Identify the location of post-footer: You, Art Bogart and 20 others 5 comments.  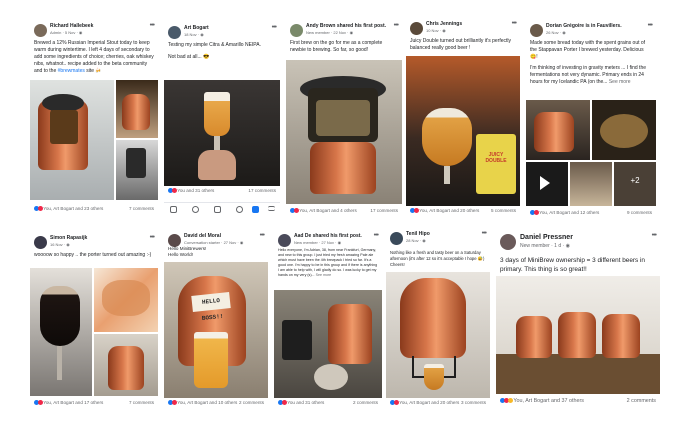
(463, 212).